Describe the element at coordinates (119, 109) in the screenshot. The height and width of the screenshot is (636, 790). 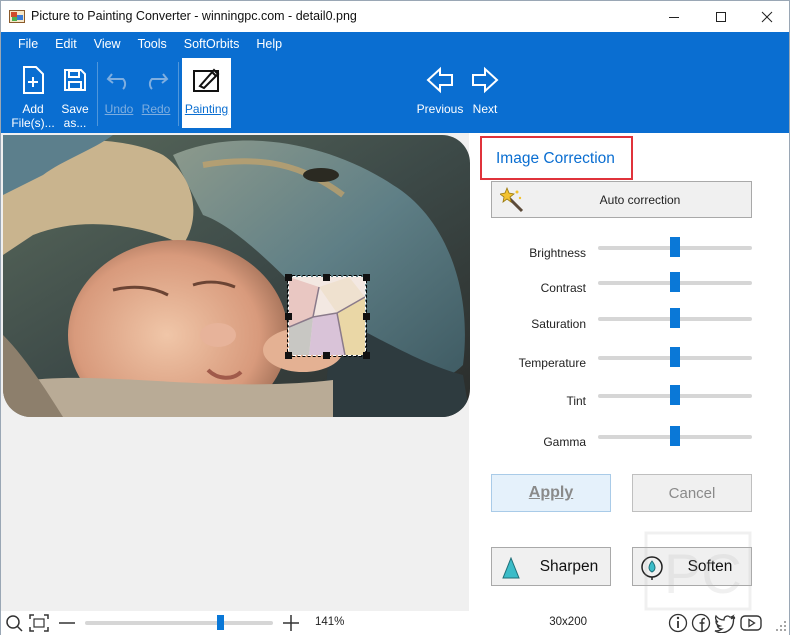
I see `undo-label: Undo` at that location.